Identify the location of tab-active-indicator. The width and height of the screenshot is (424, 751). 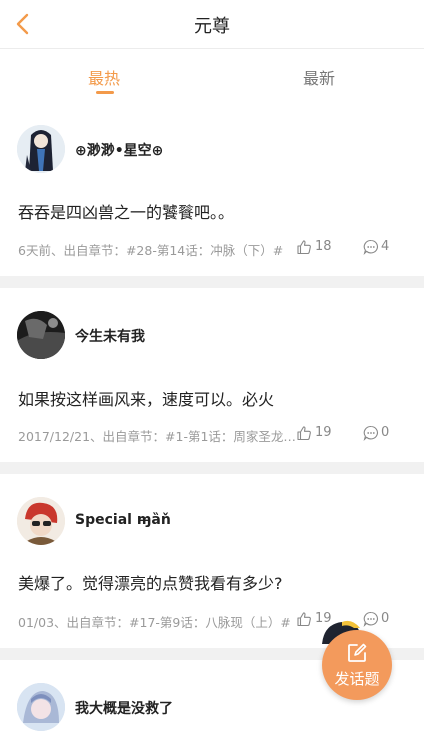
(105, 92).